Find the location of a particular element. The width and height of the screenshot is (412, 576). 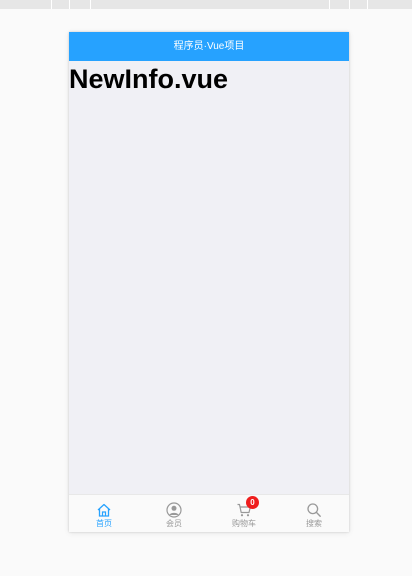

tab-home: 首页 is located at coordinates (104, 513).